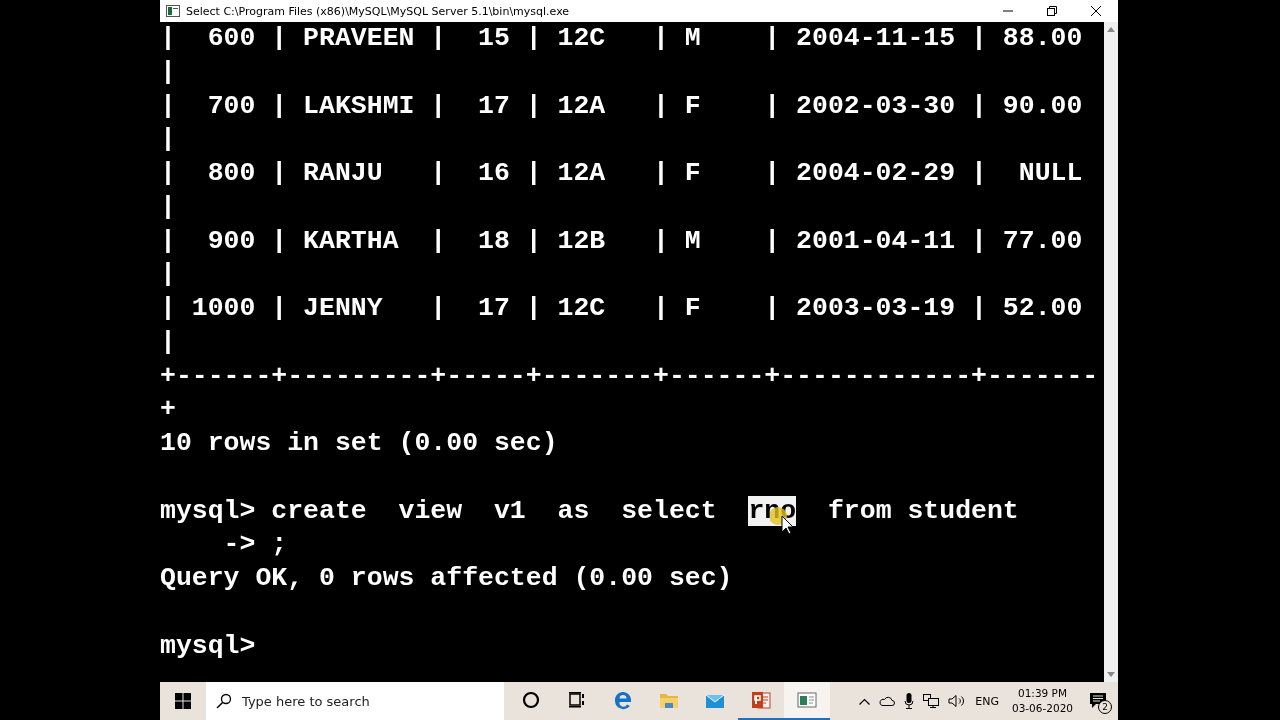  I want to click on console-text: | 800 | RANJU | 16 | 12A | F | 2004-02-29 | NULL, so click(621, 173).